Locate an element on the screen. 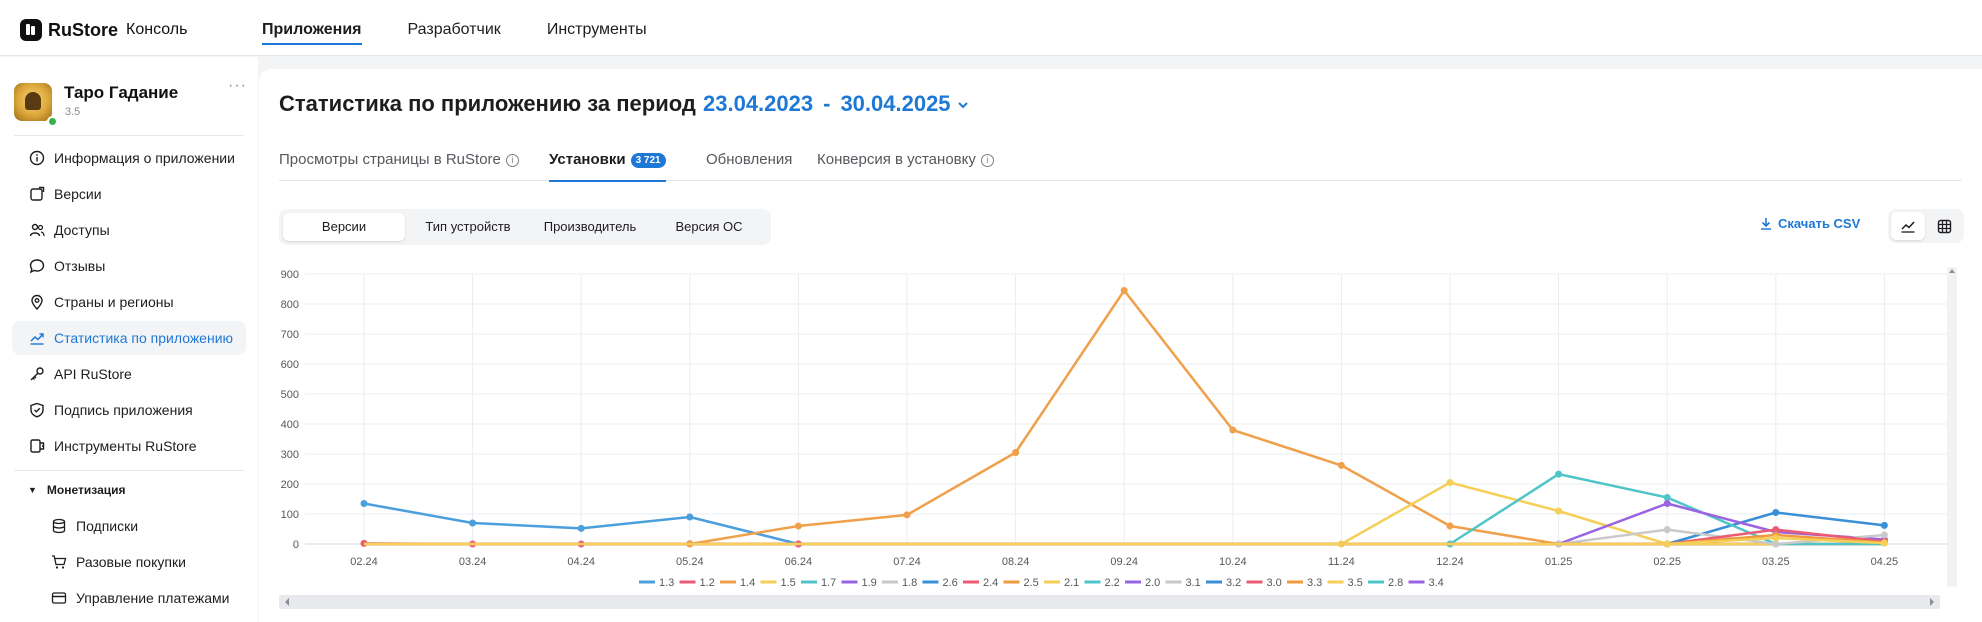 This screenshot has height=622, width=1982. logo-brand: RuStore is located at coordinates (83, 29).